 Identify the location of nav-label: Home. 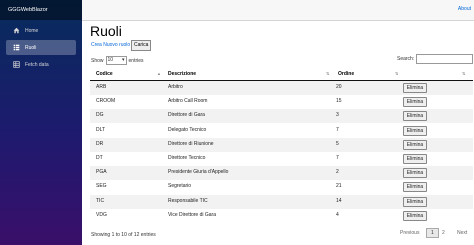
(32, 30).